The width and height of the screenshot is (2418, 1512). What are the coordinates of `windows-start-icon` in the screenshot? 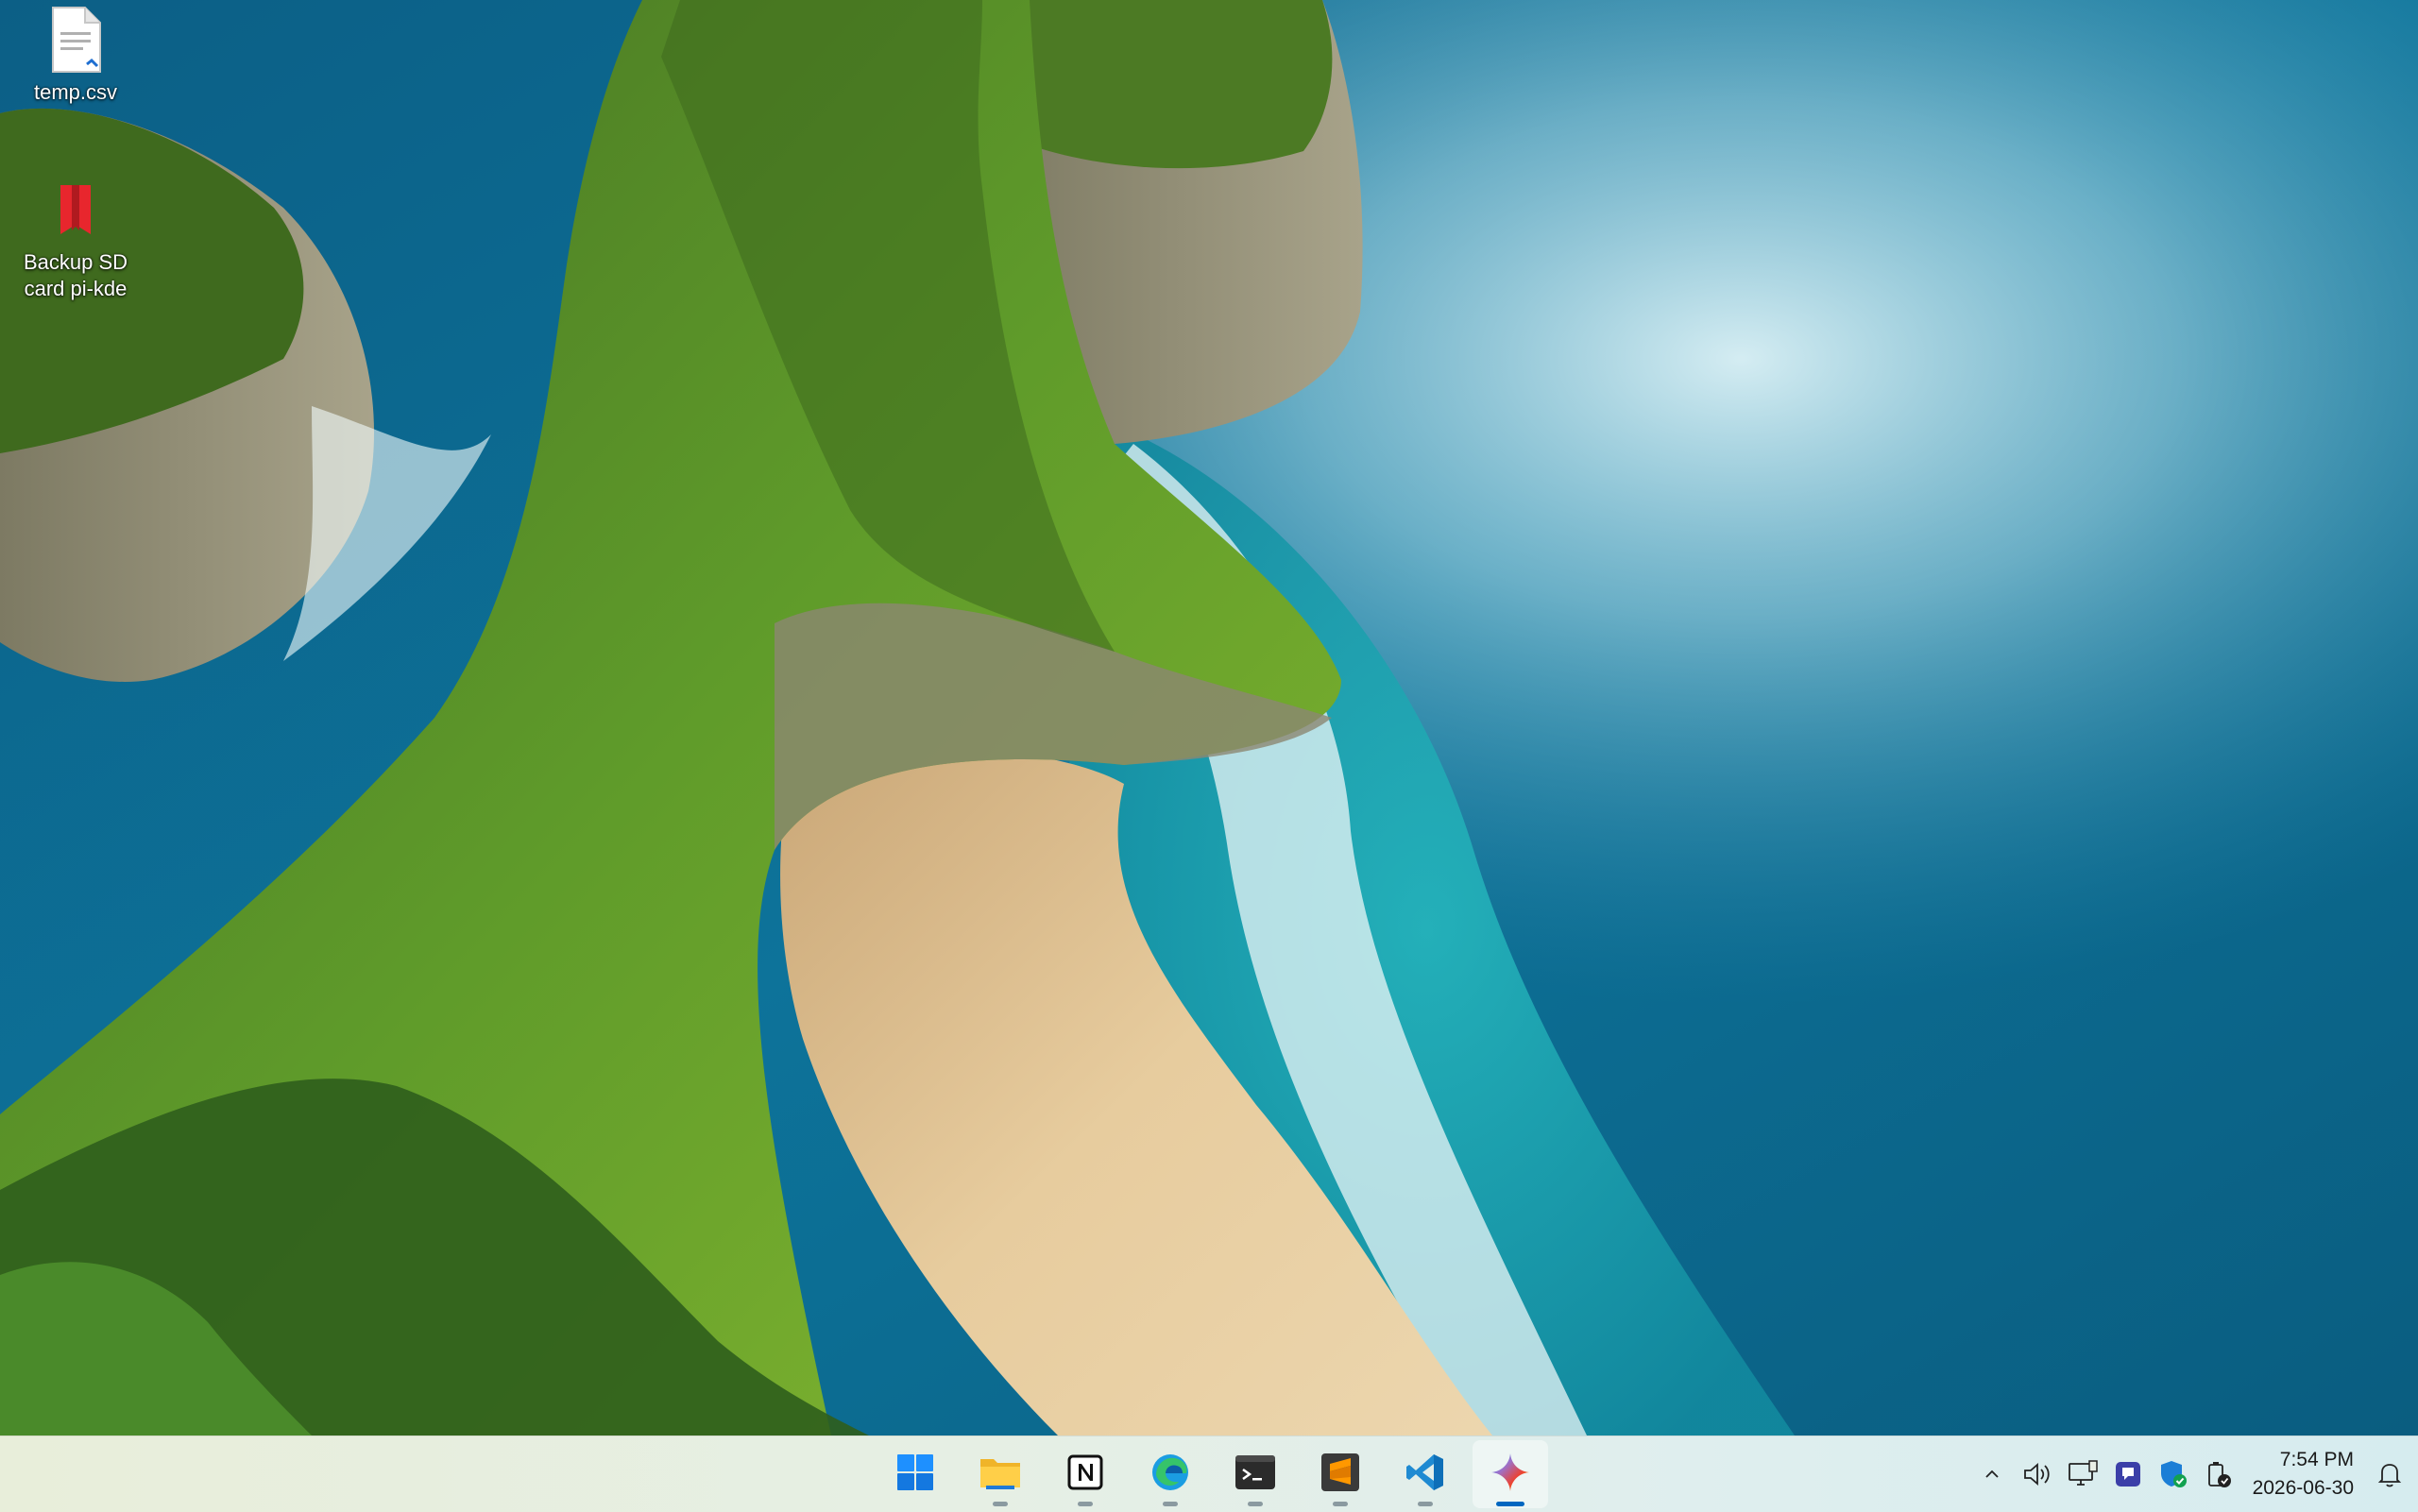 It's located at (915, 1474).